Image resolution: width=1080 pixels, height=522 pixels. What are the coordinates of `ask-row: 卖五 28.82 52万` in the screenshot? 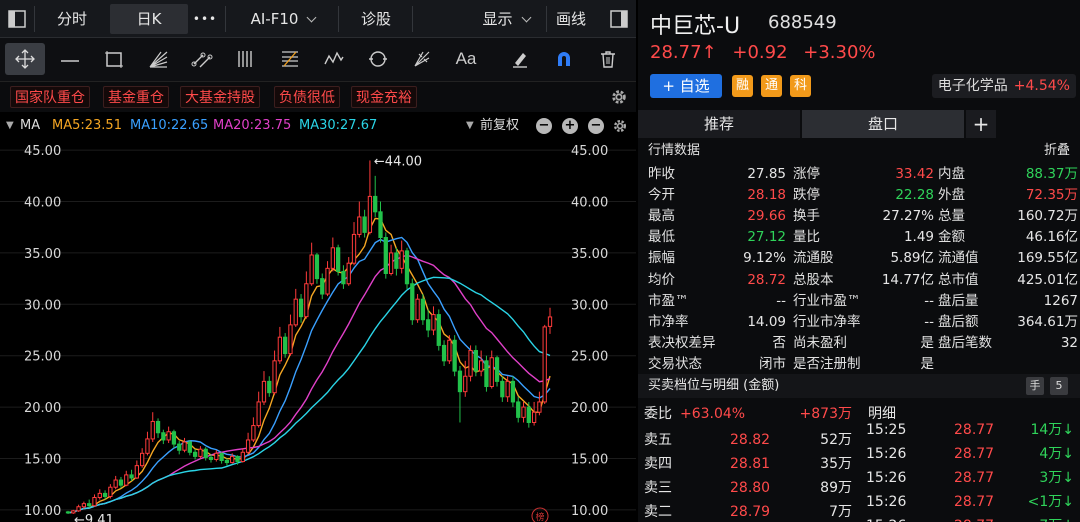 It's located at (748, 440).